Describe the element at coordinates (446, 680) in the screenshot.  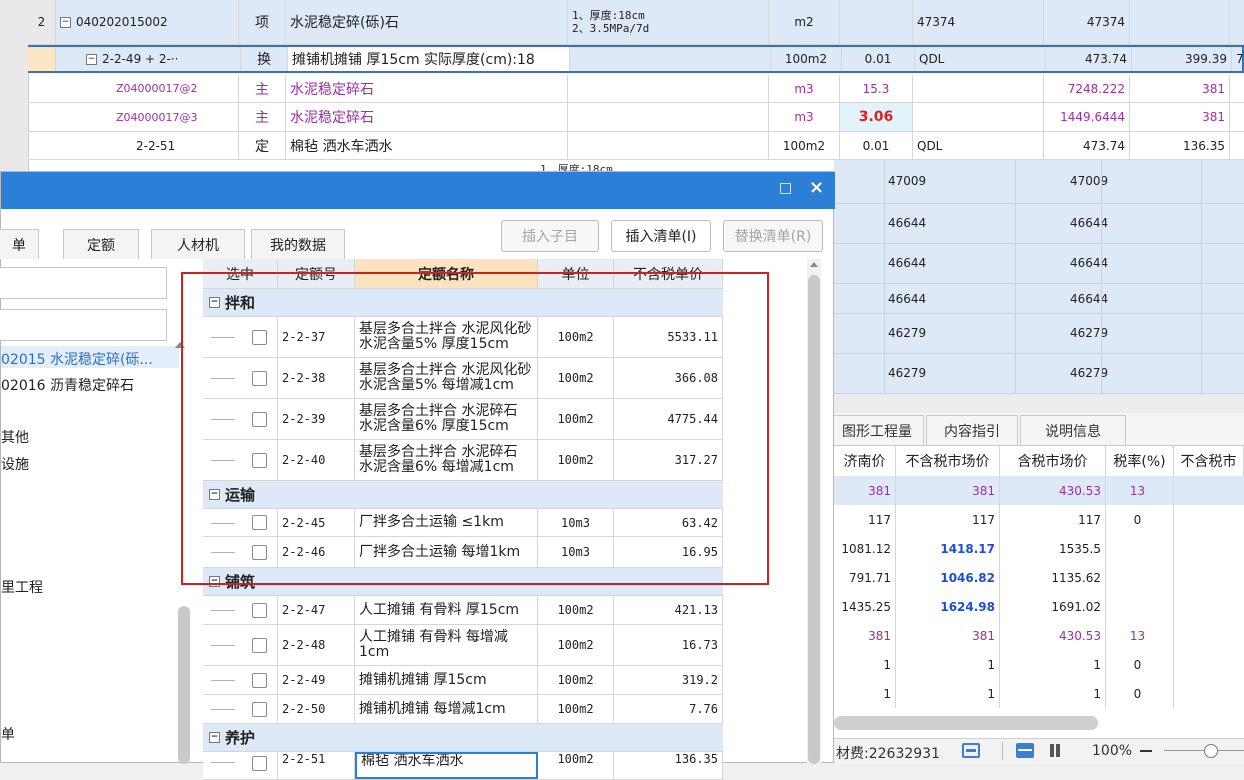
I see `name-cell: 摊铺机摊铺 厚15cm` at that location.